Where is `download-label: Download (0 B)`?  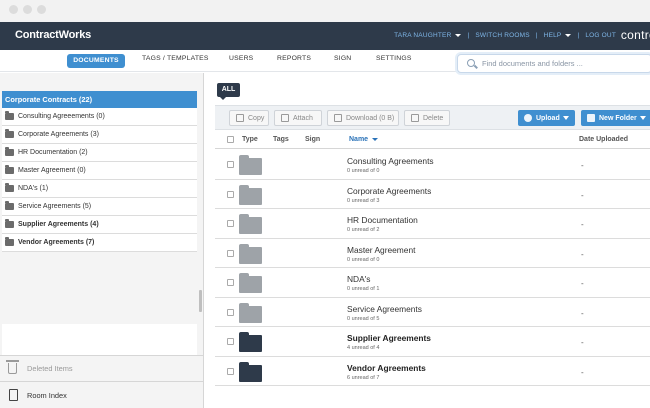
download-label: Download (0 B) is located at coordinates (370, 118).